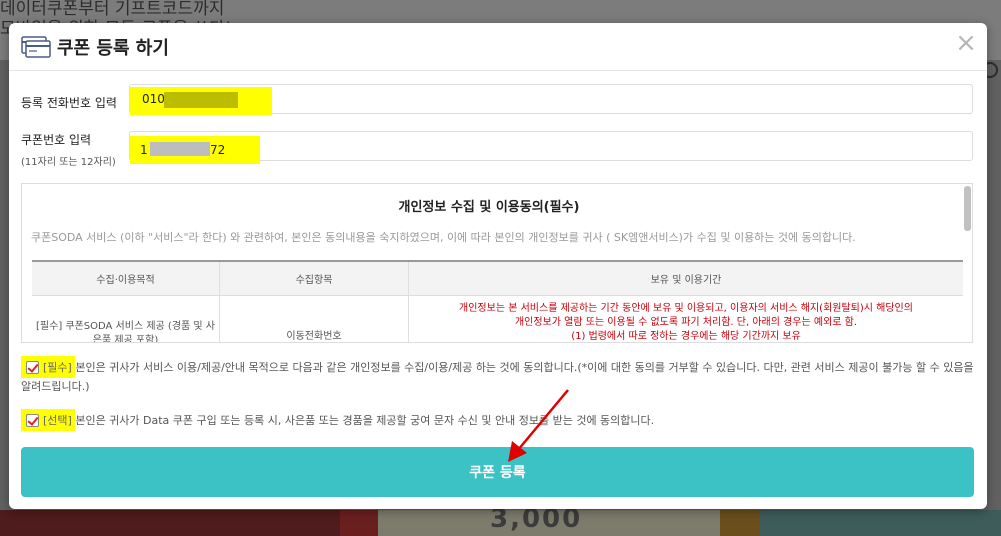 This screenshot has height=536, width=1001. Describe the element at coordinates (314, 318) in the screenshot. I see `terms-cell-items: 이동전화번호` at that location.